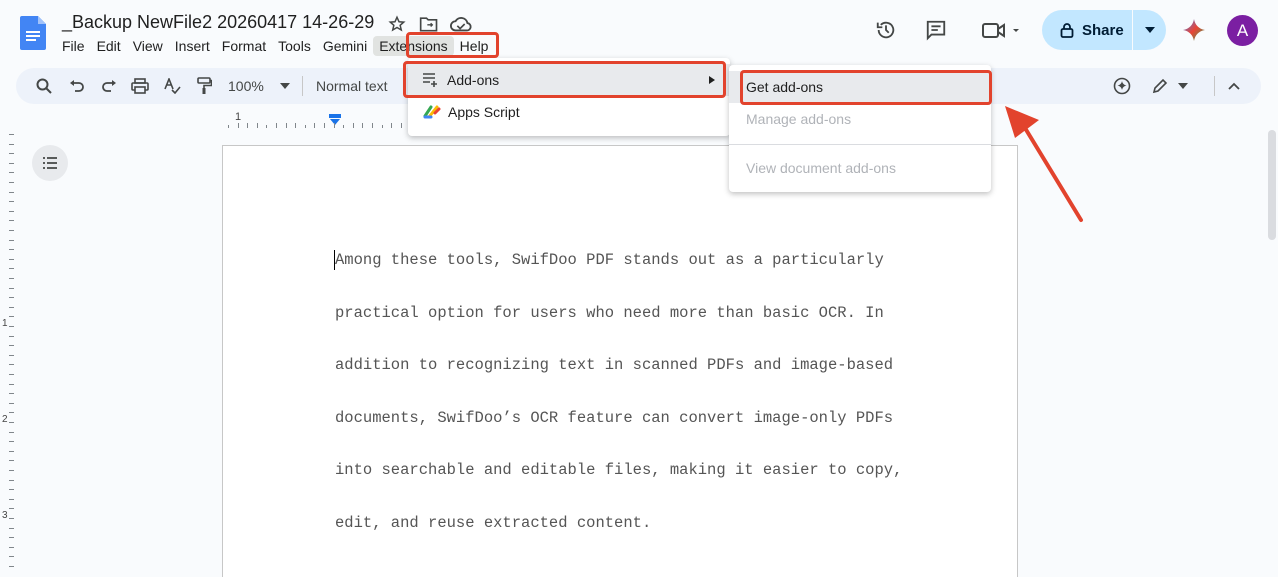 This screenshot has height=577, width=1278. I want to click on menu-item-label: Add-ons, so click(473, 80).